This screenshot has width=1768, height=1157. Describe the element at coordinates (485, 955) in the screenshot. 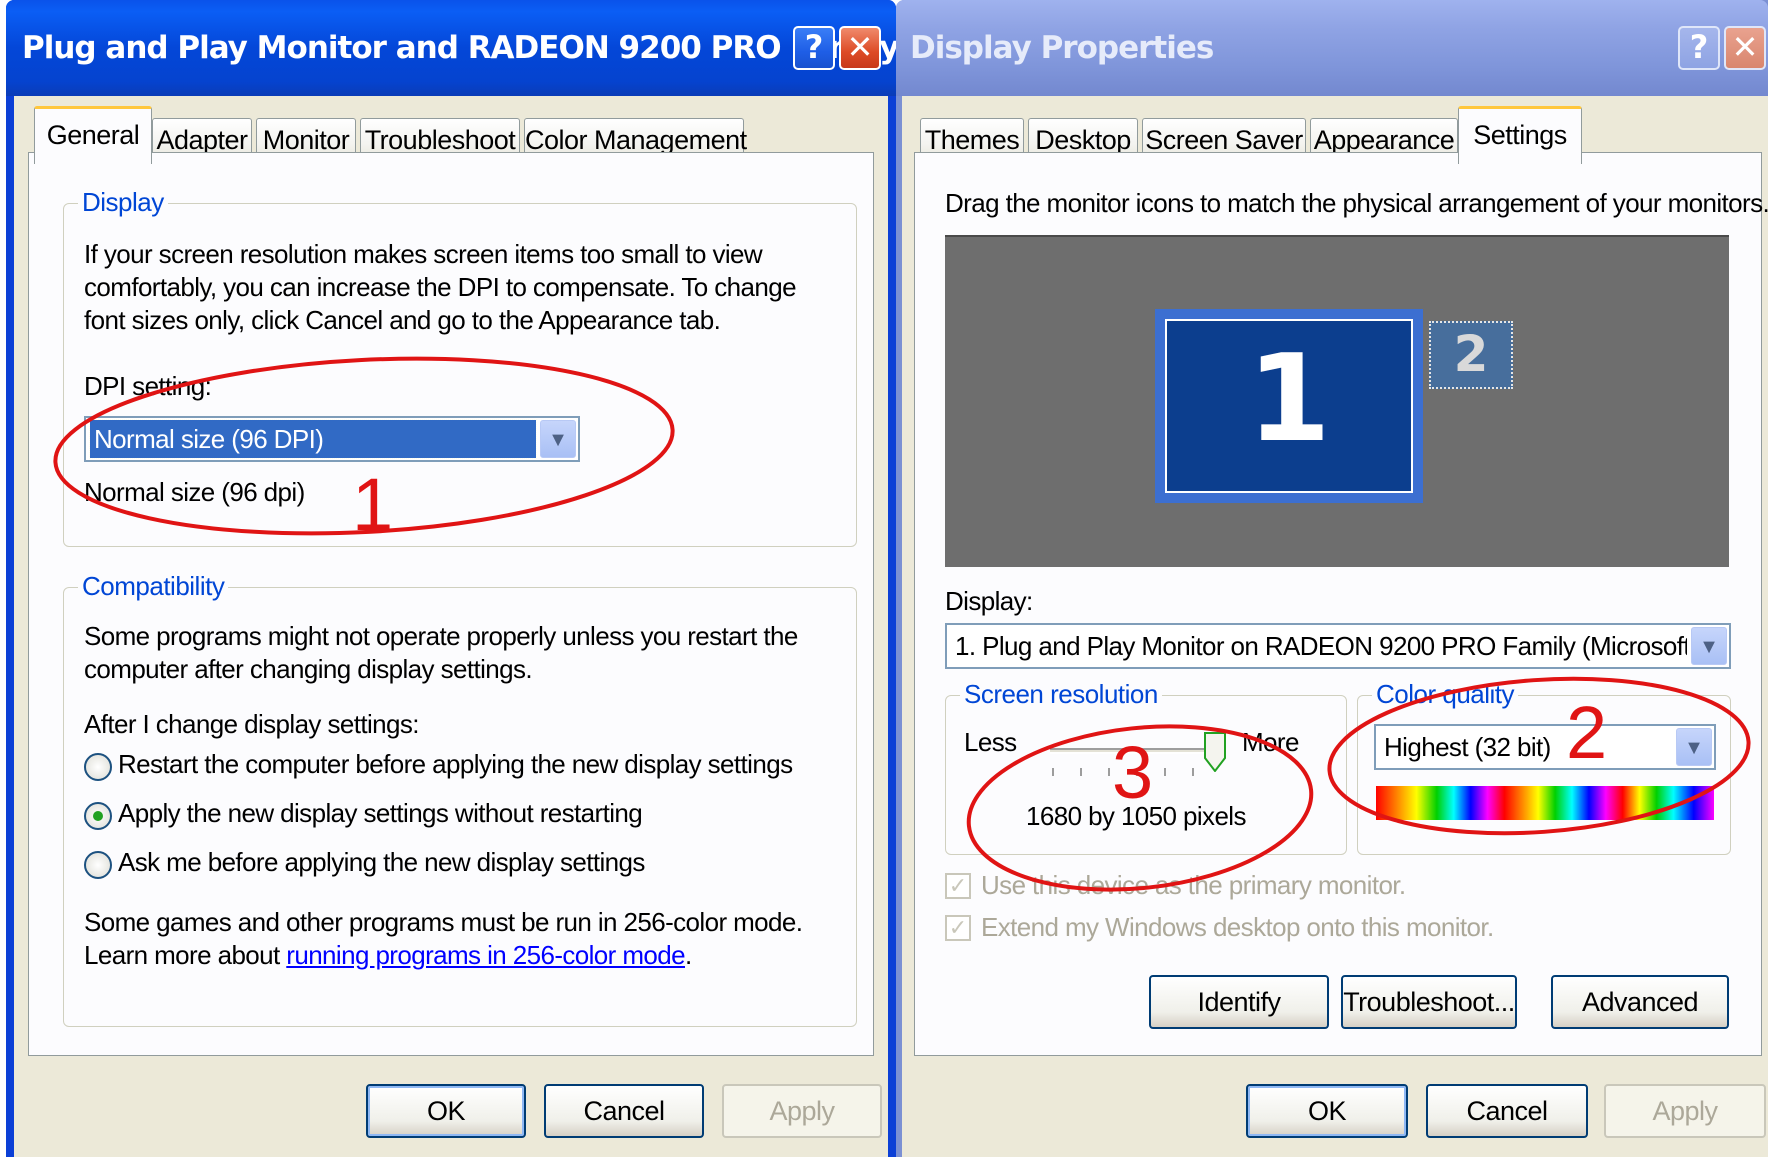

I see `running-256-color-link: running programs in 256-color mode` at that location.